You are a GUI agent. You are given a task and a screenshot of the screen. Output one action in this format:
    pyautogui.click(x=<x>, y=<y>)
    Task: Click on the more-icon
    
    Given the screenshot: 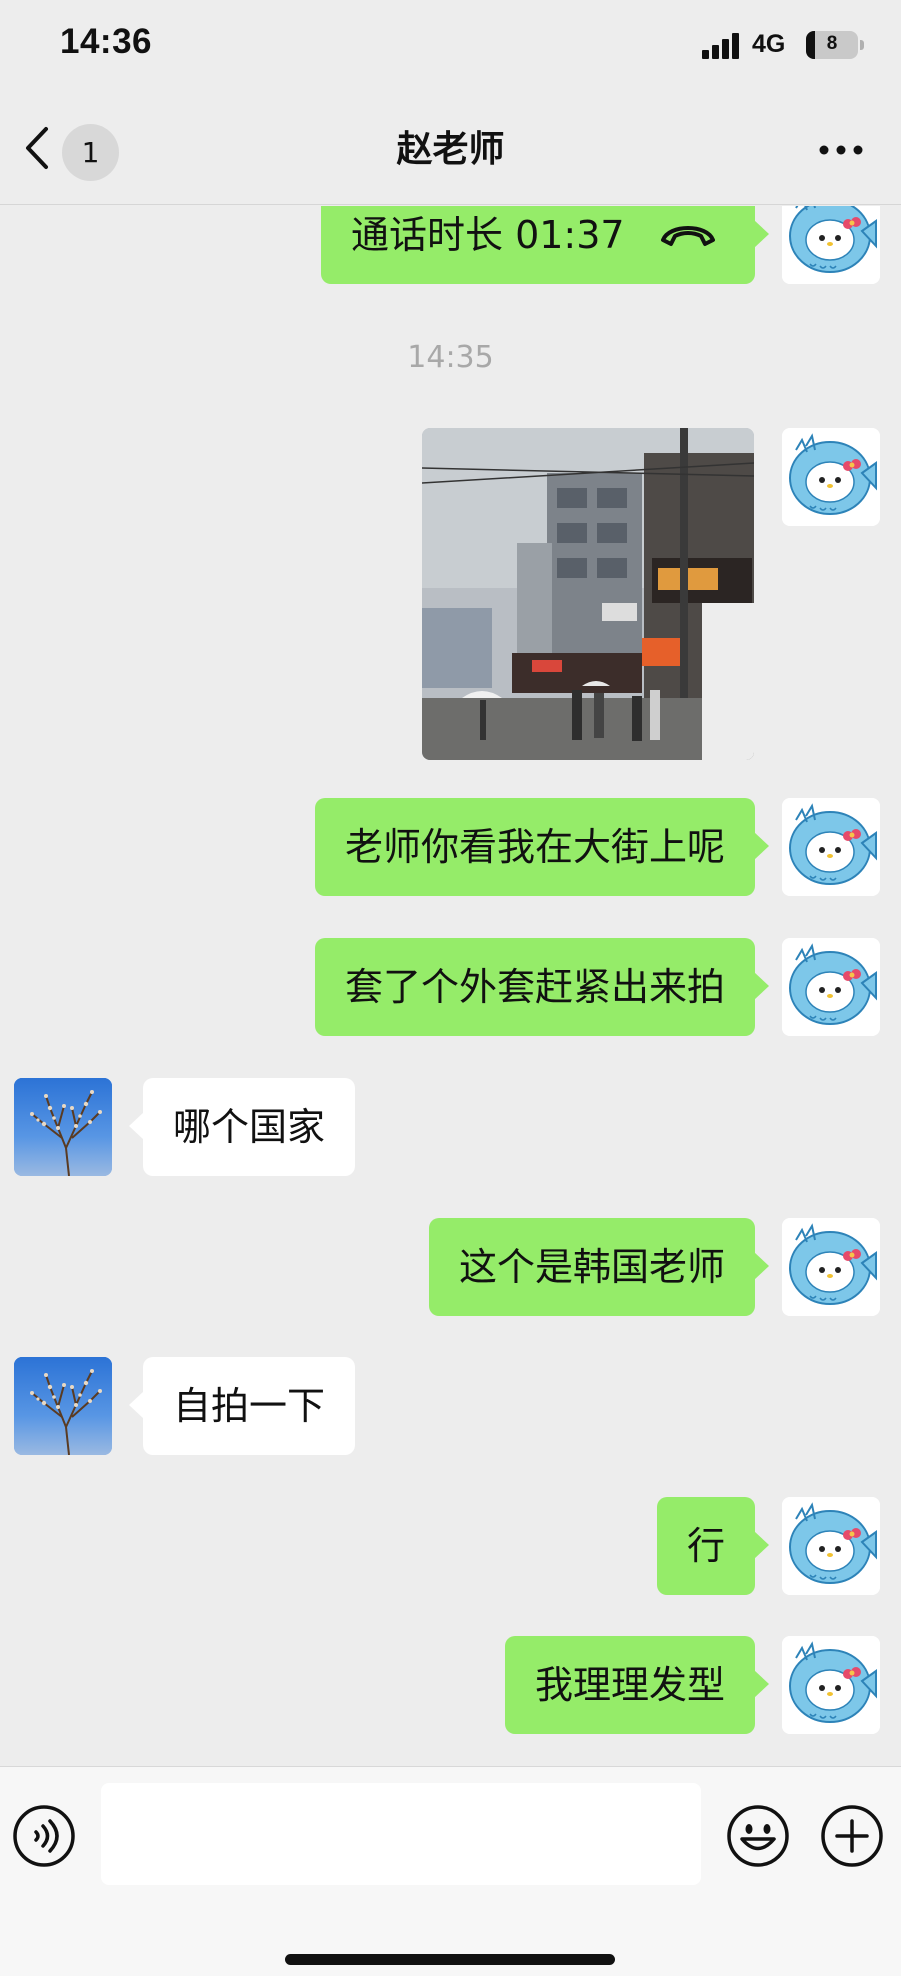 What is the action you would take?
    pyautogui.click(x=841, y=150)
    